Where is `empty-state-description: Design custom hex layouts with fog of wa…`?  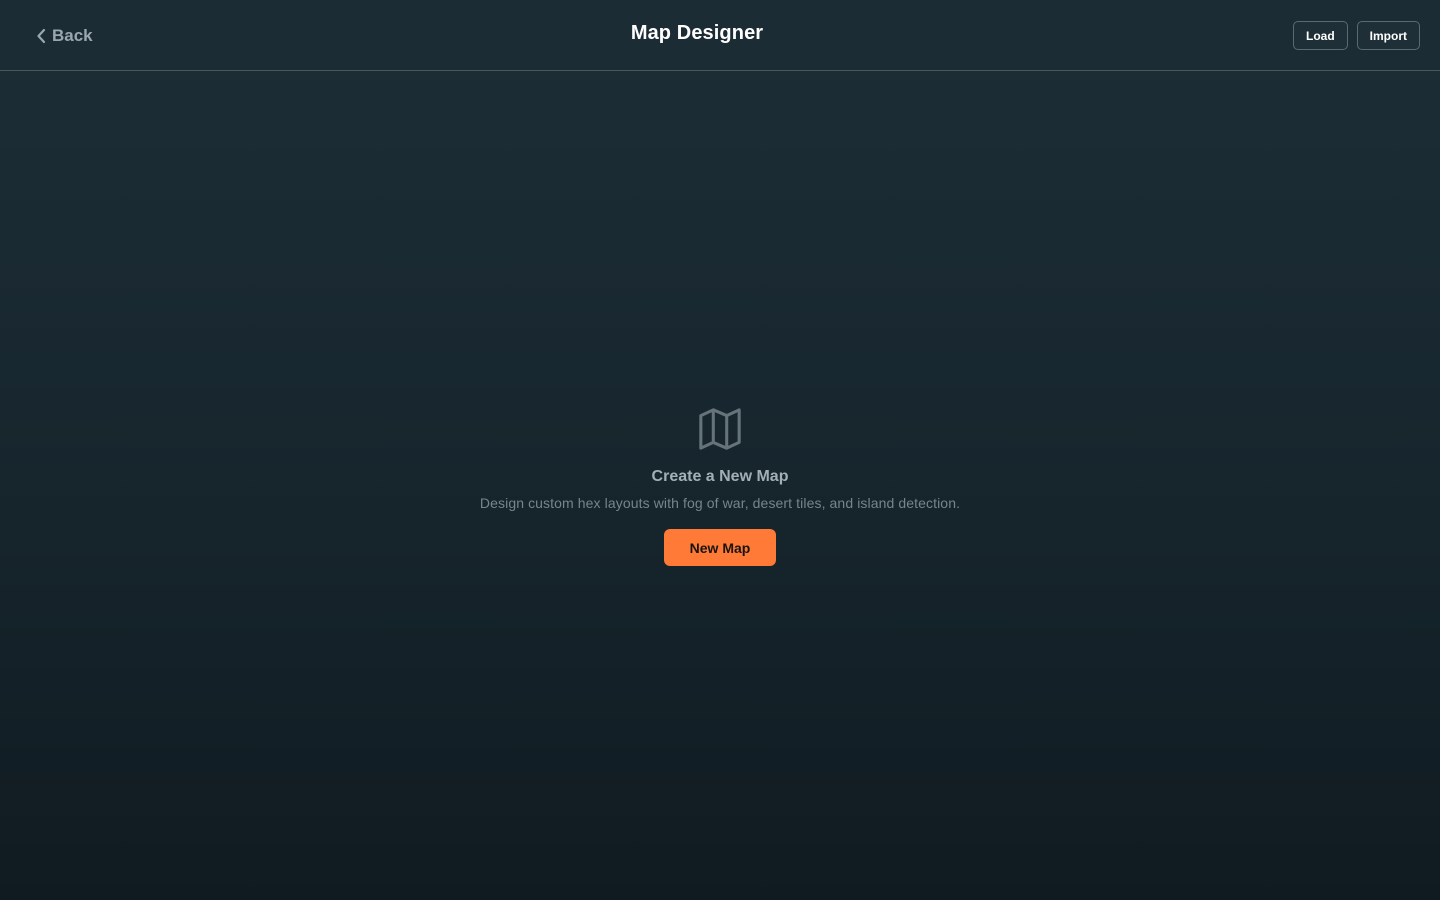
empty-state-description: Design custom hex layouts with fog of wa… is located at coordinates (720, 503).